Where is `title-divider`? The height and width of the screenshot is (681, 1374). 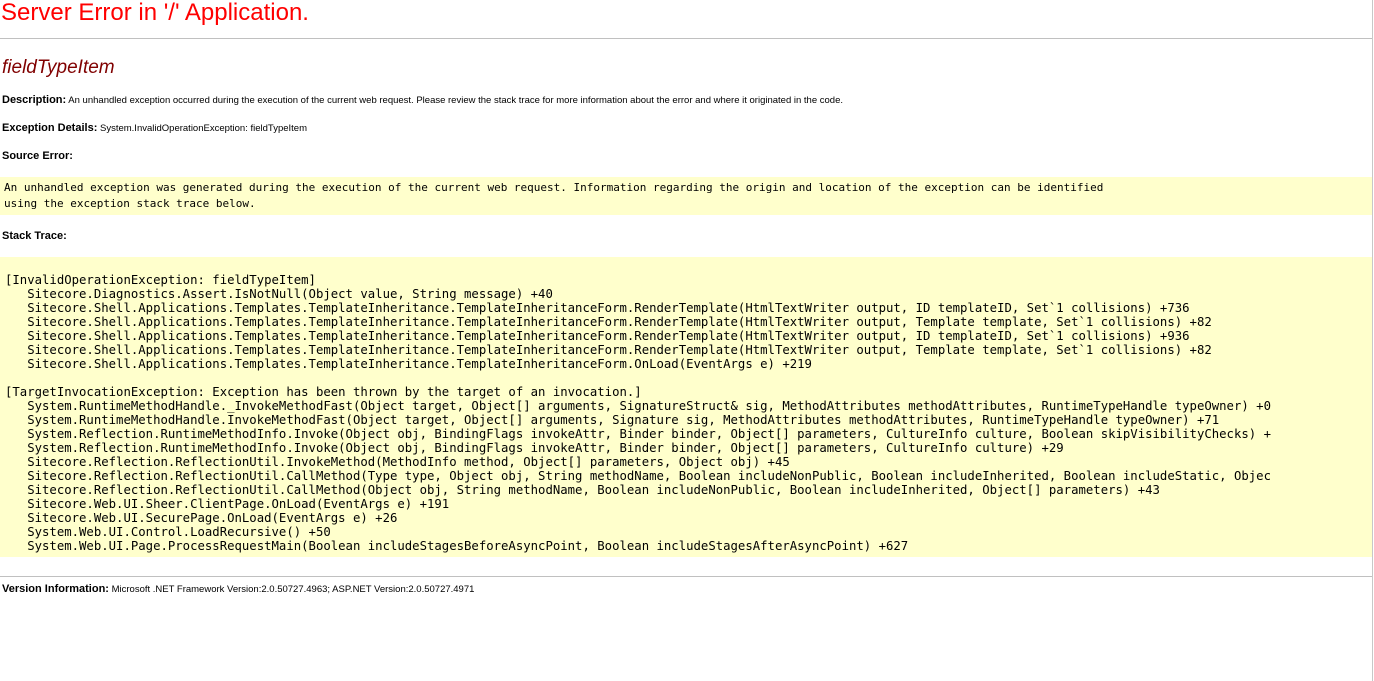 title-divider is located at coordinates (686, 38).